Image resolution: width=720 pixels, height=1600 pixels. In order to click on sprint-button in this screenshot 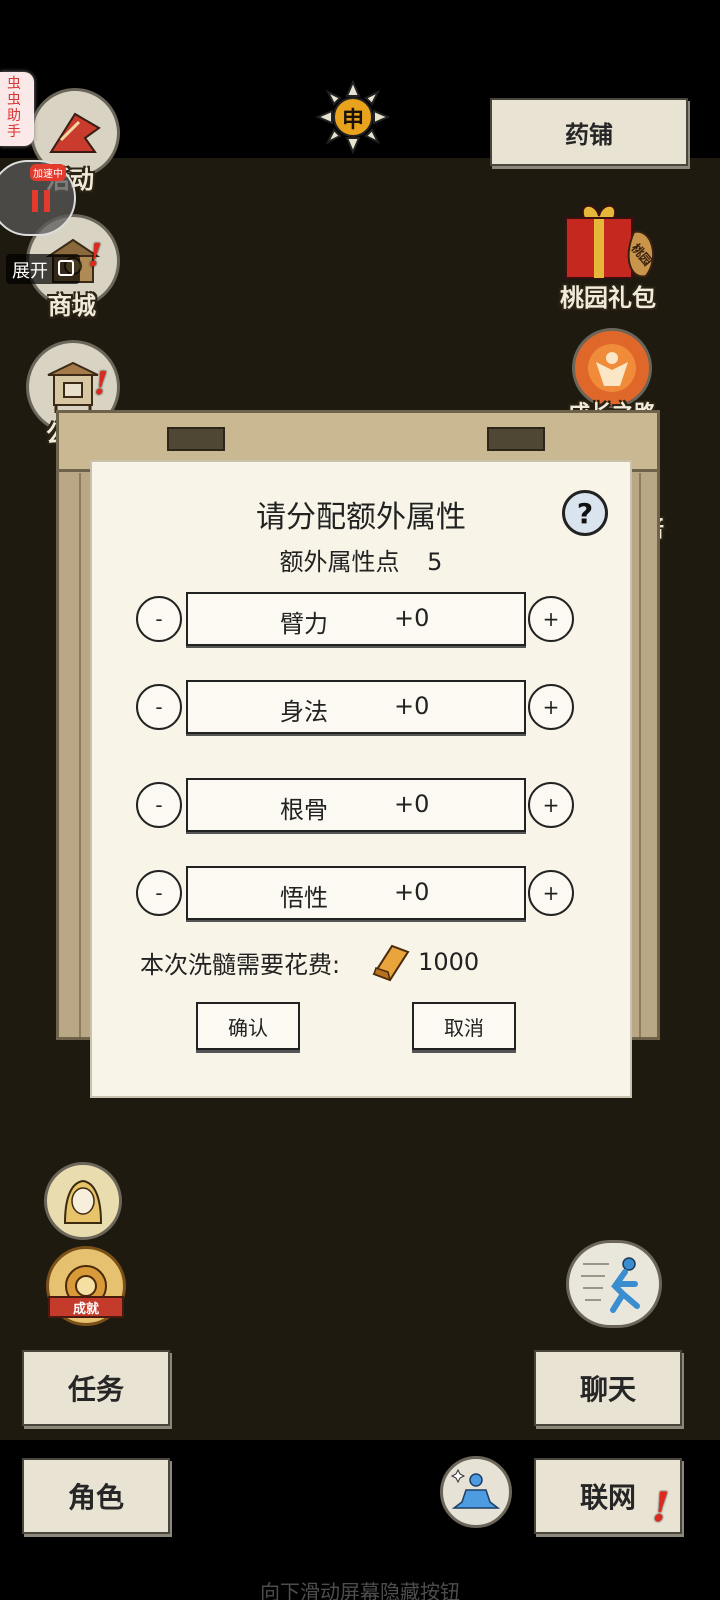, I will do `click(614, 1284)`.